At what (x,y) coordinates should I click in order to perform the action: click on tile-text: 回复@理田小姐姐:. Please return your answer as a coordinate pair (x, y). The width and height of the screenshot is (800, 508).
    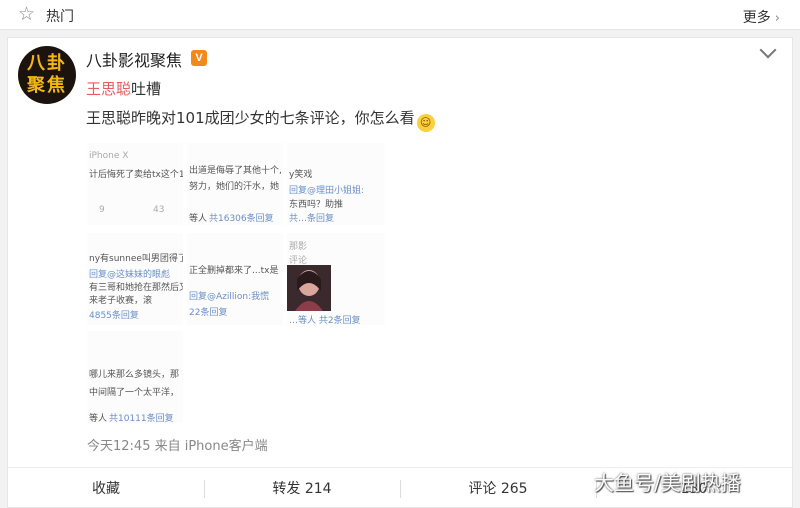
    Looking at the image, I should click on (327, 191).